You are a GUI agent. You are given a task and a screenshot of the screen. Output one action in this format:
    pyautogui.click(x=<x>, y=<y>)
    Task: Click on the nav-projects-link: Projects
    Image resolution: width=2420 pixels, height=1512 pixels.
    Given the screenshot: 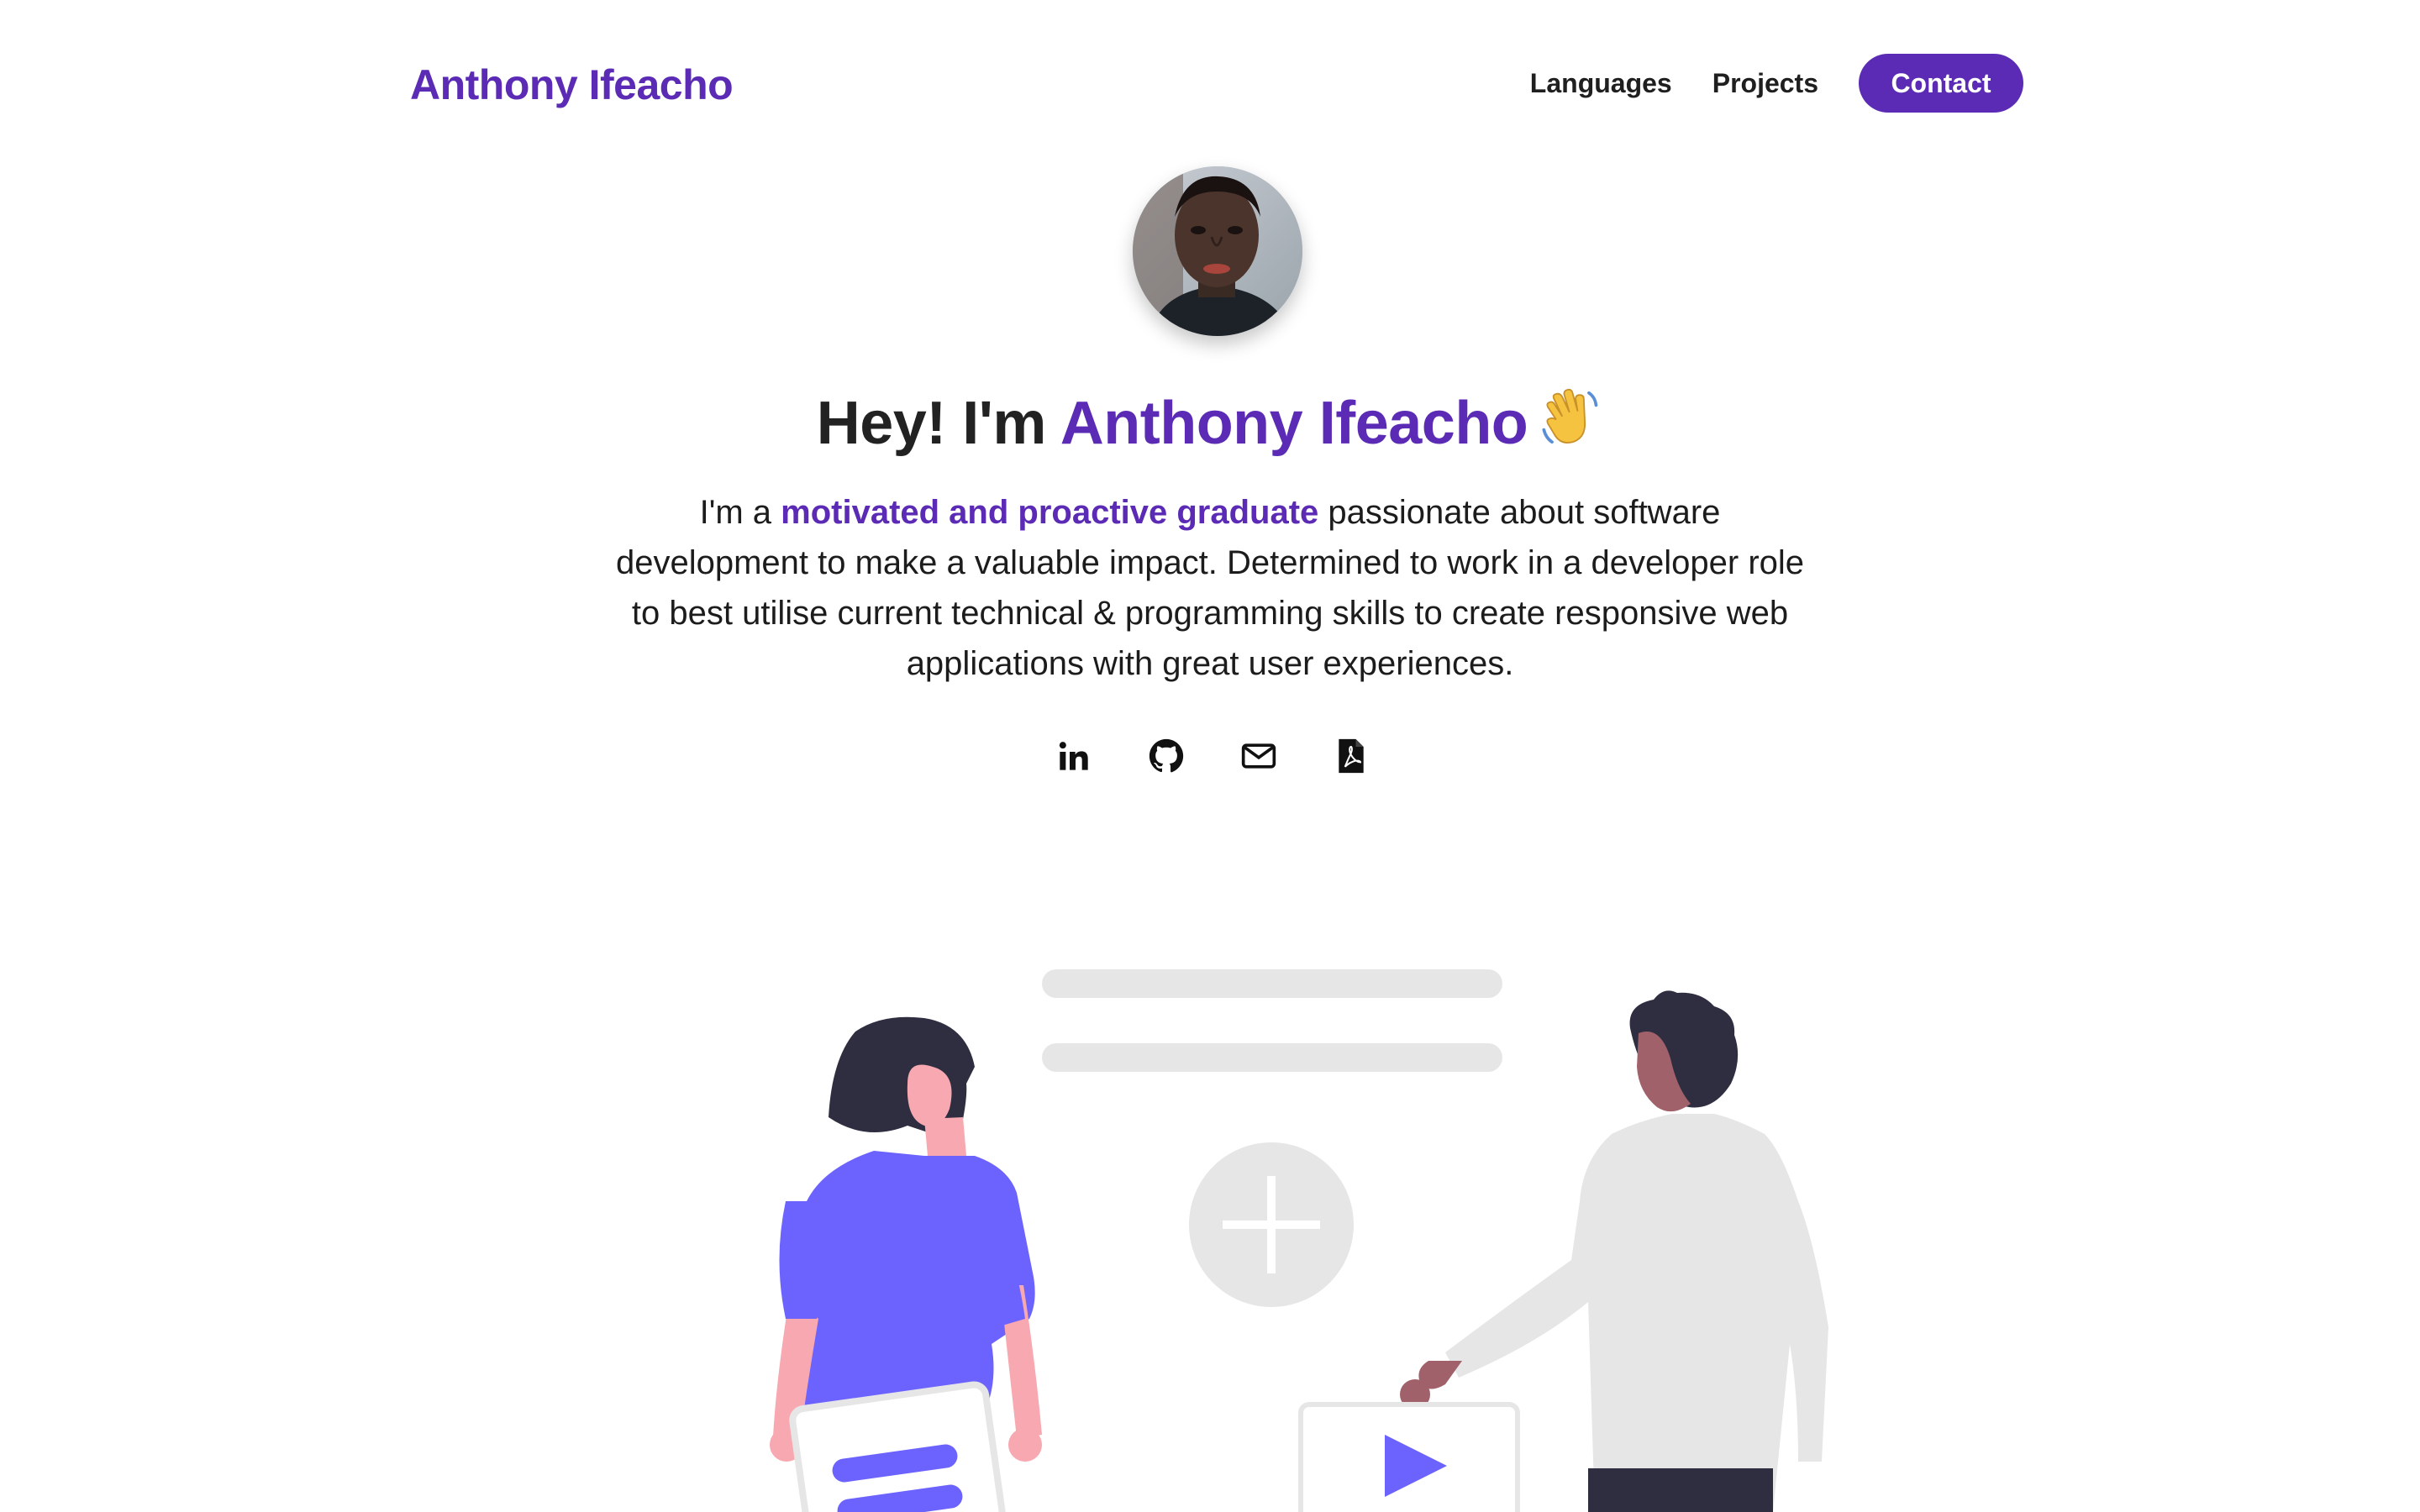 What is the action you would take?
    pyautogui.click(x=1765, y=83)
    